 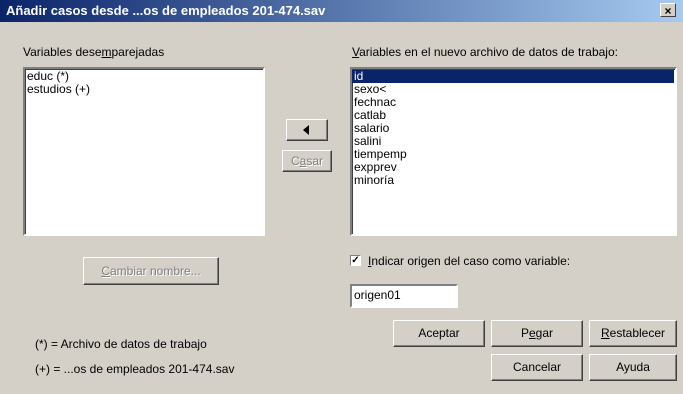 What do you see at coordinates (469, 261) in the screenshot?
I see `indicate-origin-label: Indicar origen del caso como variable:` at bounding box center [469, 261].